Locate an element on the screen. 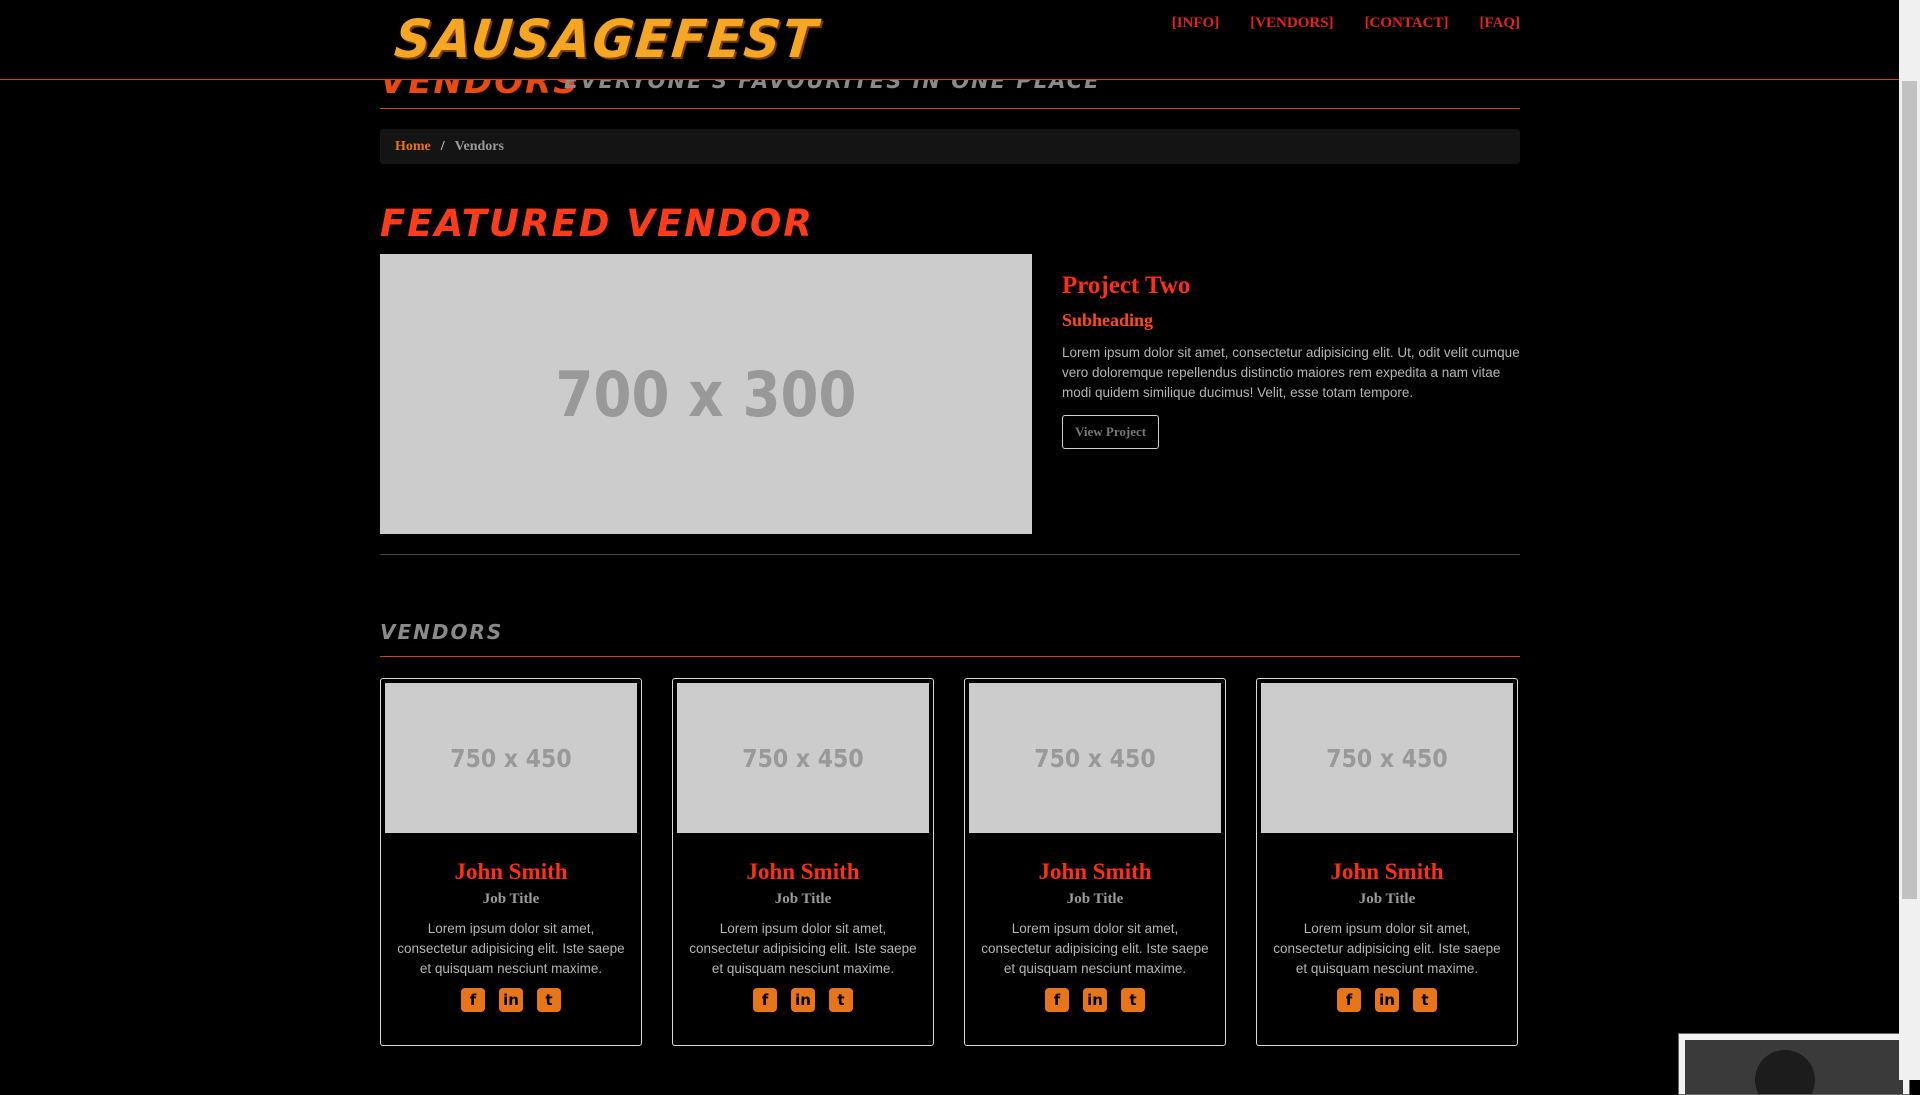 The height and width of the screenshot is (1095, 1920). nav-faq: [FAQ] is located at coordinates (1499, 23).